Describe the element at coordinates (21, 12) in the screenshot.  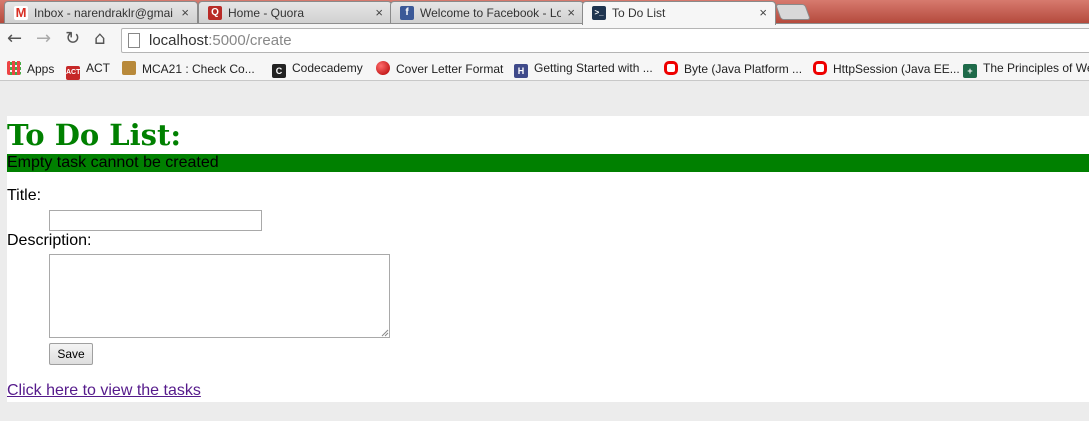
I see `gmail-icon: M` at that location.